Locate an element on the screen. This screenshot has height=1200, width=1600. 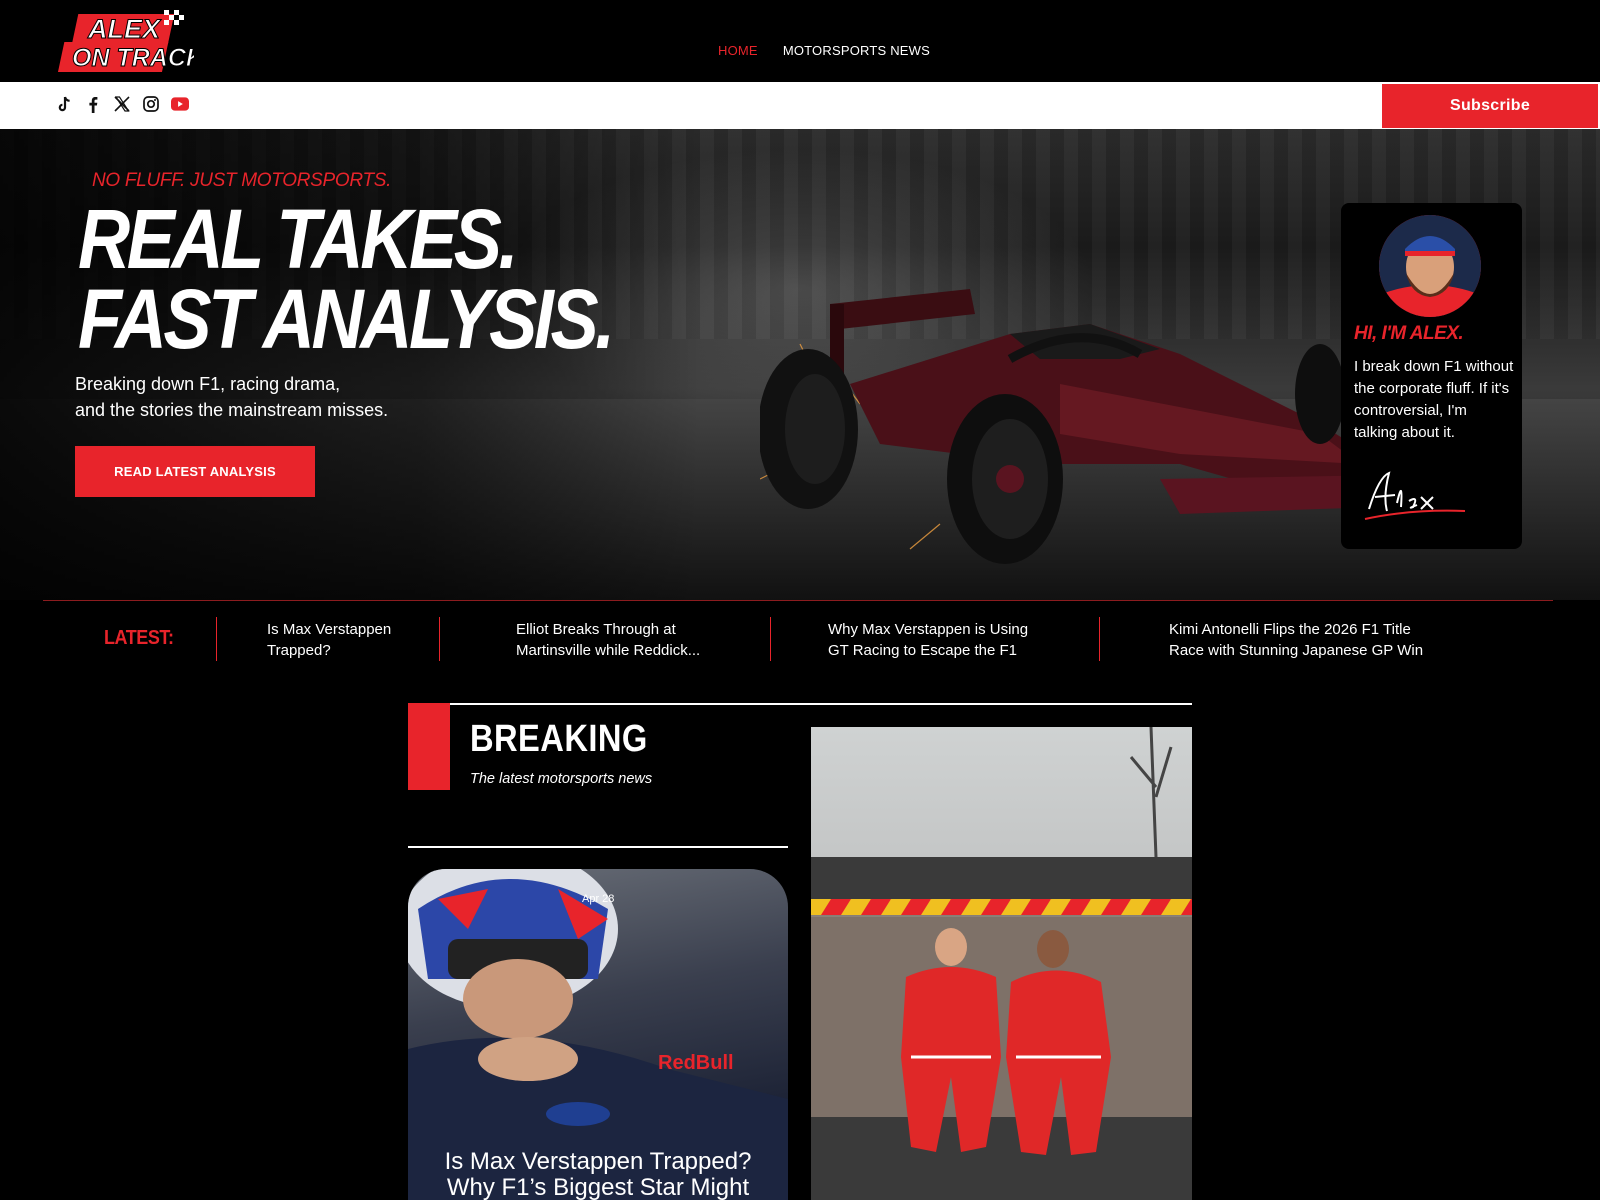
drivers-photo is located at coordinates (1001, 963).